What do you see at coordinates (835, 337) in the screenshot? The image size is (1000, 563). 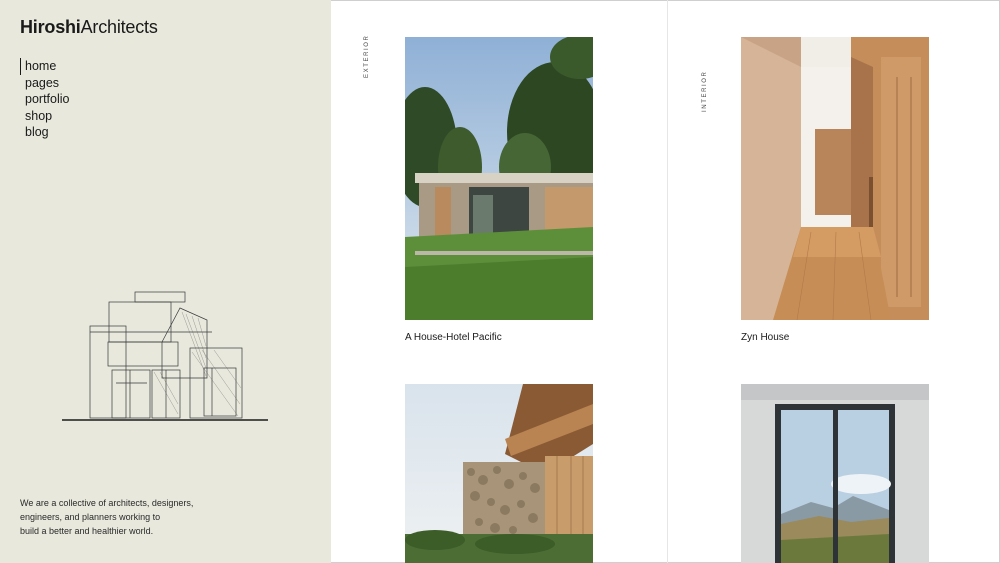 I see `project-title: Zyn House` at bounding box center [835, 337].